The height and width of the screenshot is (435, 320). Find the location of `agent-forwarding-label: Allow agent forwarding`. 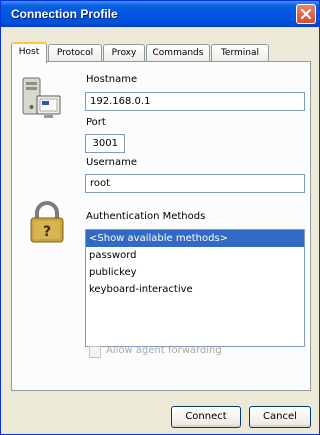

agent-forwarding-label: Allow agent forwarding is located at coordinates (164, 350).